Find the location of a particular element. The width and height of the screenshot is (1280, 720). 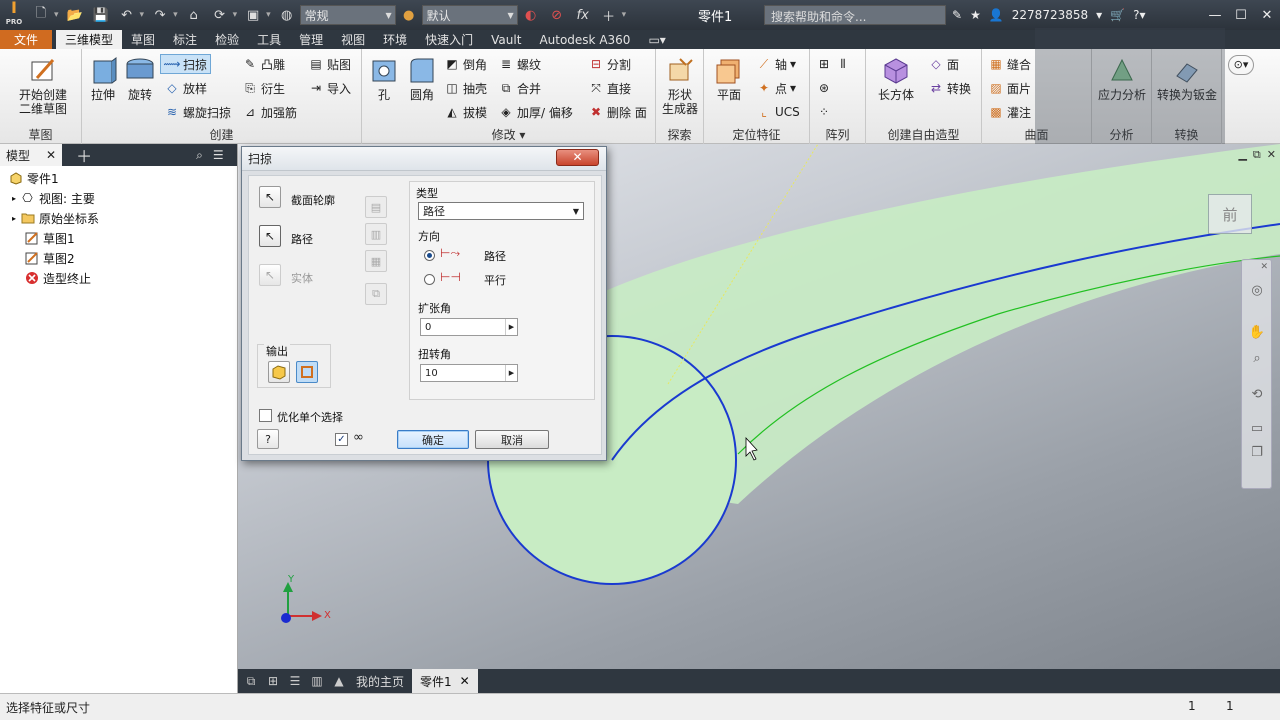

steering-wheel-icon: ◎ is located at coordinates (1257, 290).